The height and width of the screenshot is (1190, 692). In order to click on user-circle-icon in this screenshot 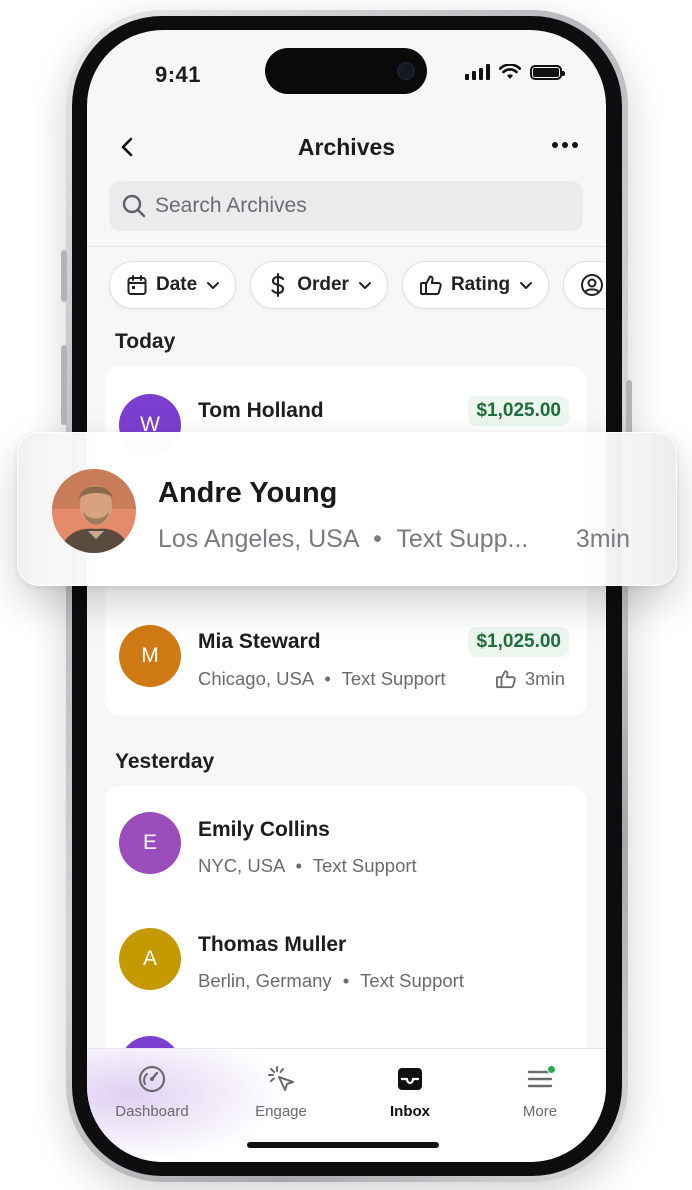, I will do `click(592, 285)`.